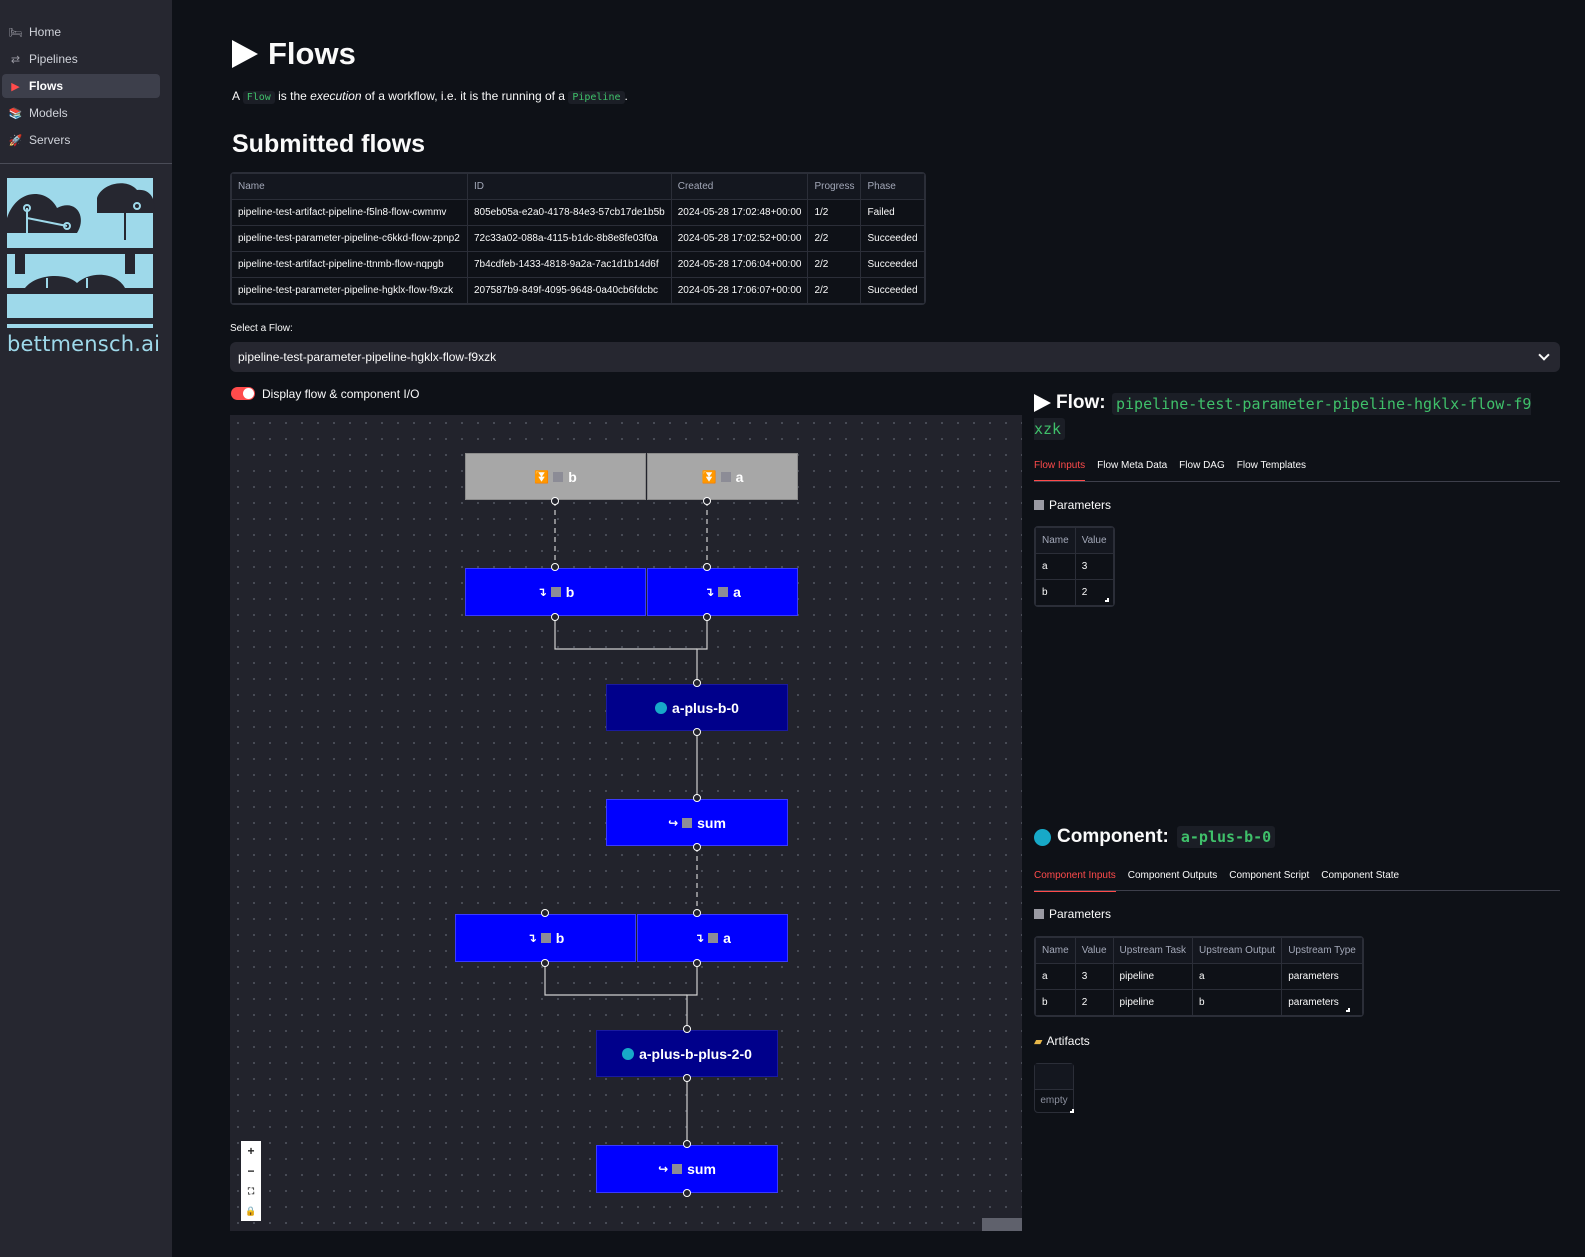  What do you see at coordinates (712, 938) in the screenshot?
I see `dag-node-param-a-2: ↴ a` at bounding box center [712, 938].